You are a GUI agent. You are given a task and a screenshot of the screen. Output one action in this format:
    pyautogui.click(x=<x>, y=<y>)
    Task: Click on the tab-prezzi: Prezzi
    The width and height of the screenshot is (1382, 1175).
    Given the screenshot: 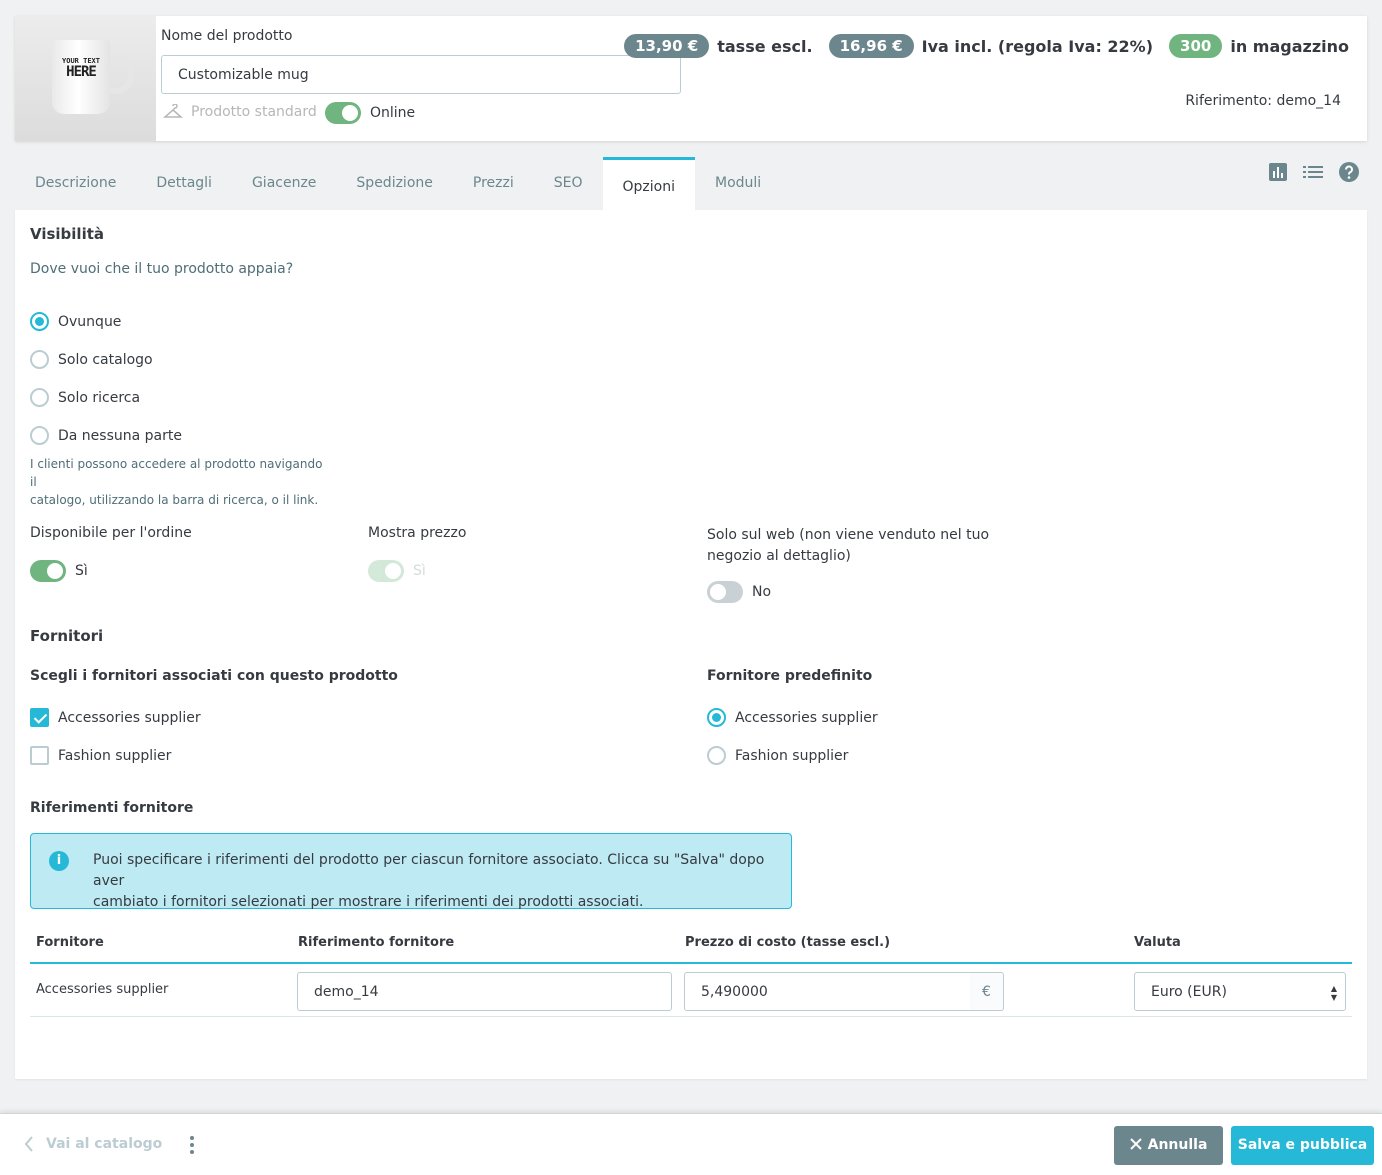 What is the action you would take?
    pyautogui.click(x=493, y=183)
    